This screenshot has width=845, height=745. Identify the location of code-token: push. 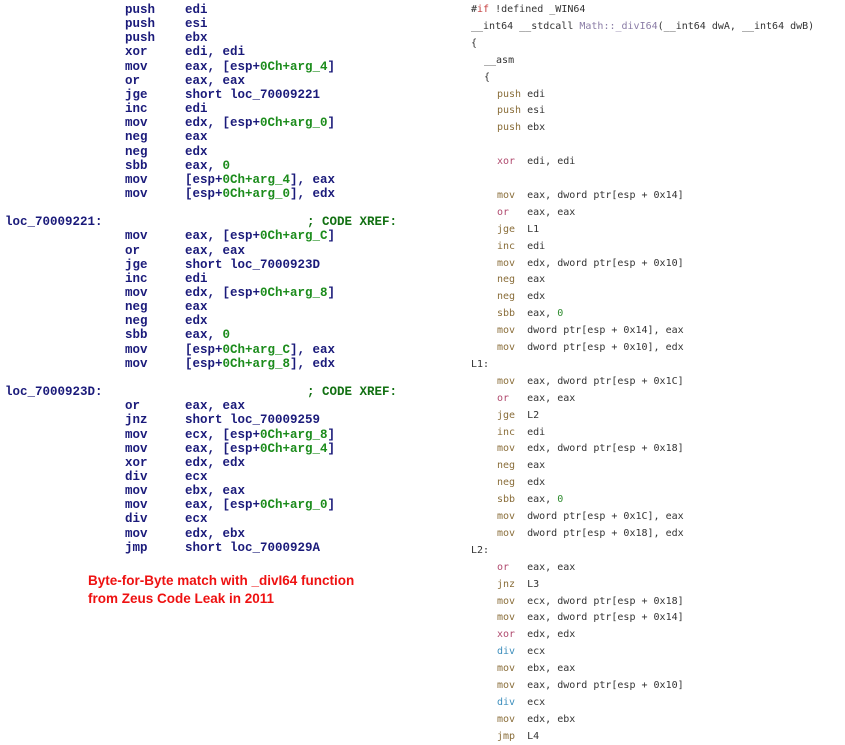
(509, 128).